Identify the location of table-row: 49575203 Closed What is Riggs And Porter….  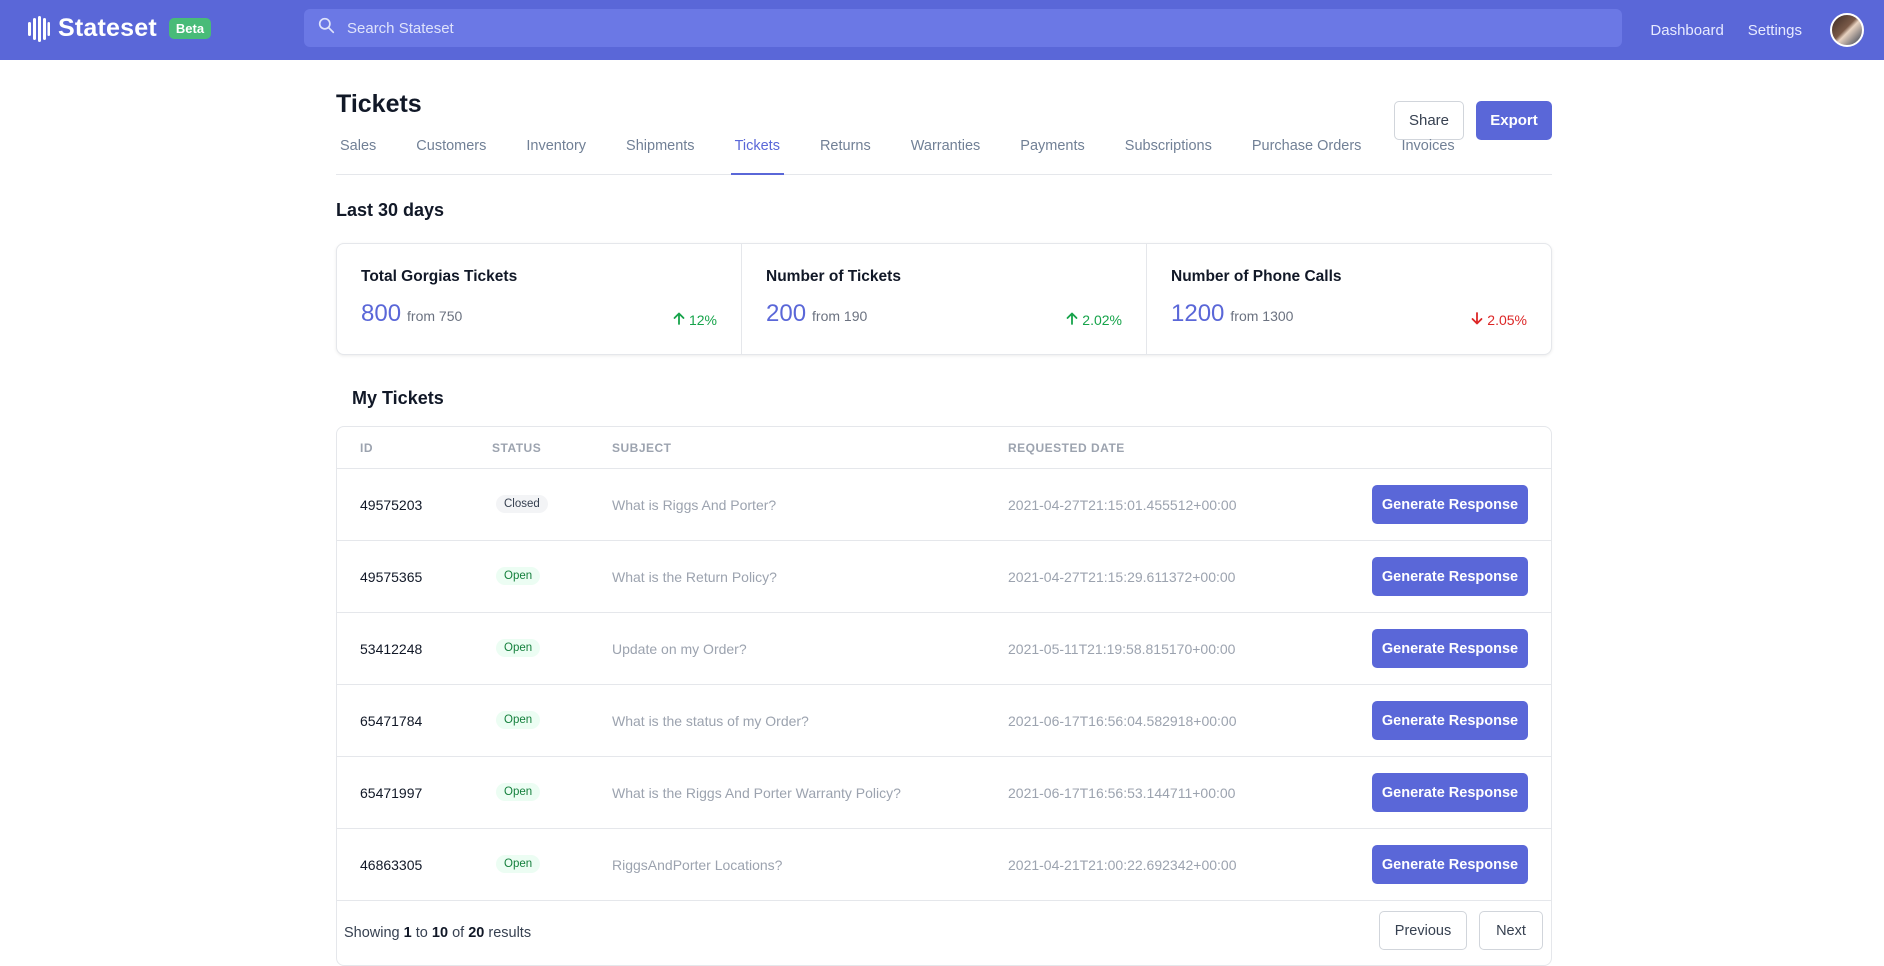
(944, 505).